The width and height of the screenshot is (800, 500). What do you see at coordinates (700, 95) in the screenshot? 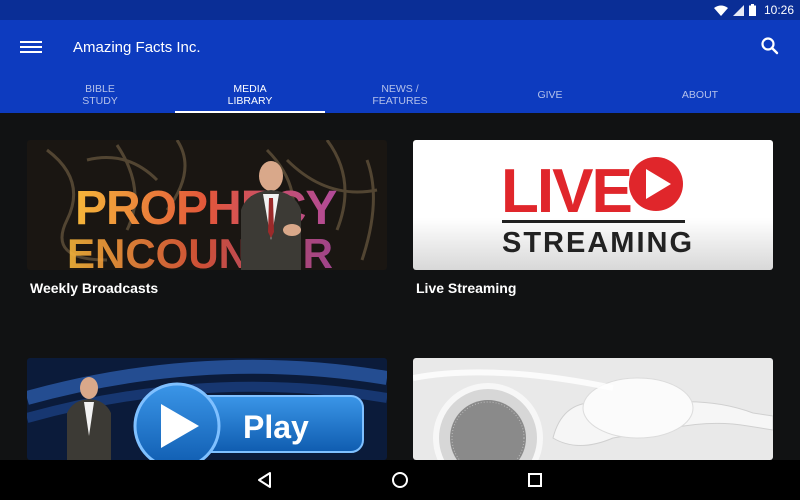
I see `tab-about: ABOUT` at bounding box center [700, 95].